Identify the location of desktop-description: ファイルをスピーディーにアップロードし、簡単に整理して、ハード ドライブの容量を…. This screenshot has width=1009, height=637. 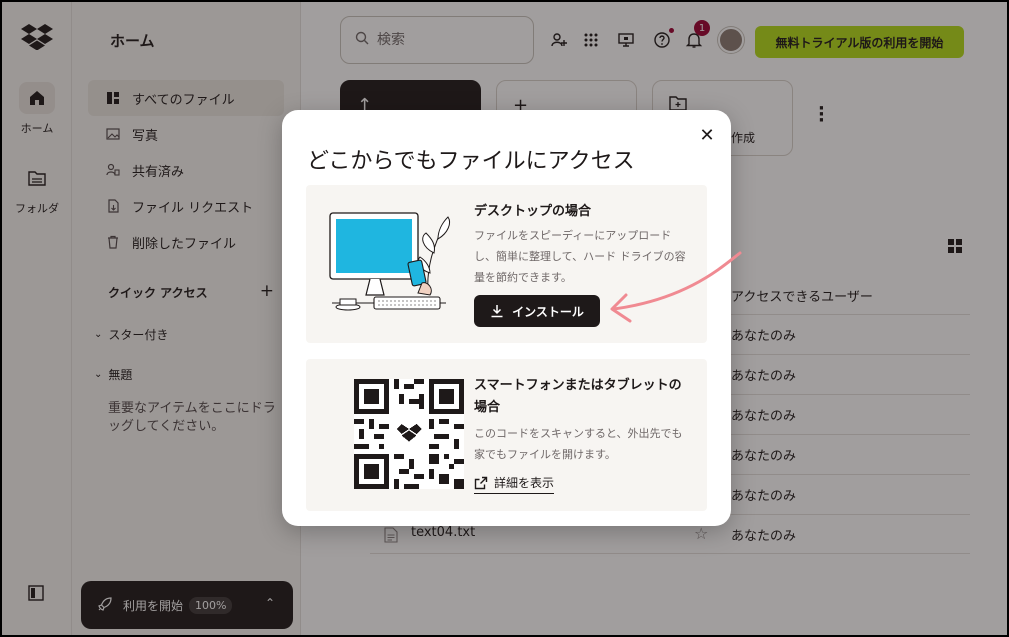
(580, 256).